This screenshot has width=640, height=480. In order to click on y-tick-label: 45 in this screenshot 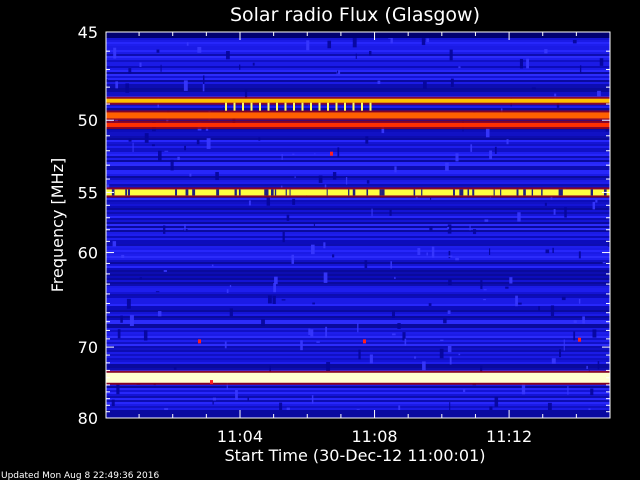, I will do `click(88, 32)`.